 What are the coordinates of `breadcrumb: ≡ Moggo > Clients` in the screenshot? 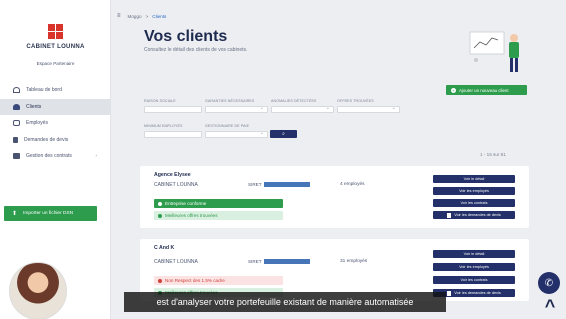 It's located at (141, 16).